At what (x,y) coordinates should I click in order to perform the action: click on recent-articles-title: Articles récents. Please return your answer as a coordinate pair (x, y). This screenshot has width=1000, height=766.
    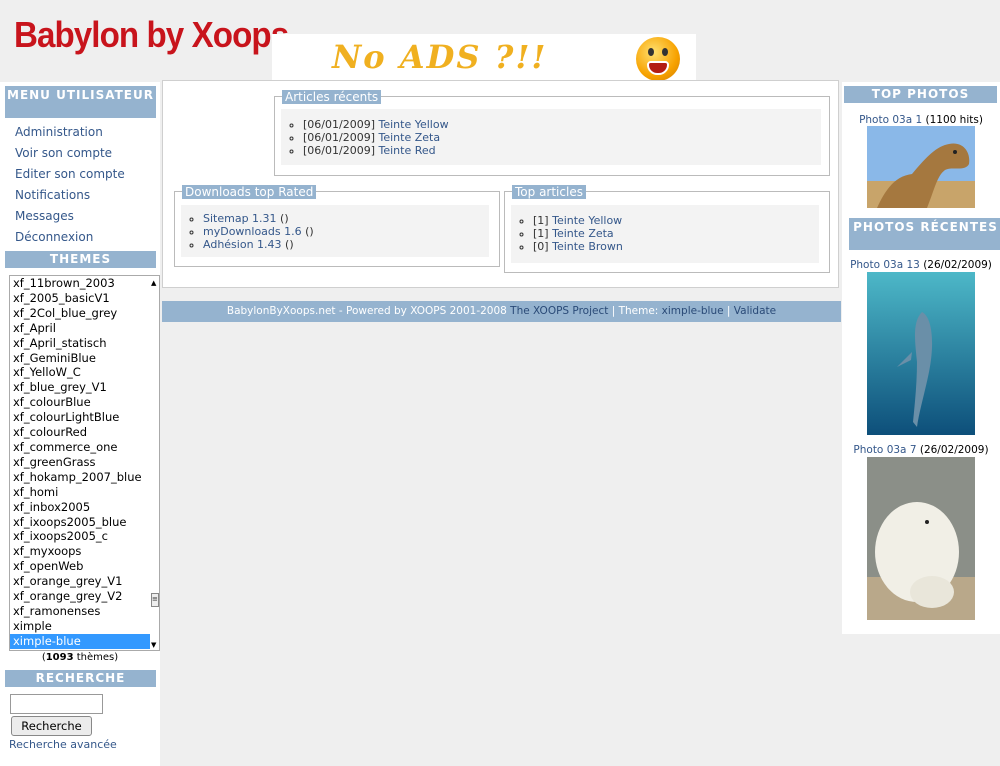
    Looking at the image, I should click on (332, 97).